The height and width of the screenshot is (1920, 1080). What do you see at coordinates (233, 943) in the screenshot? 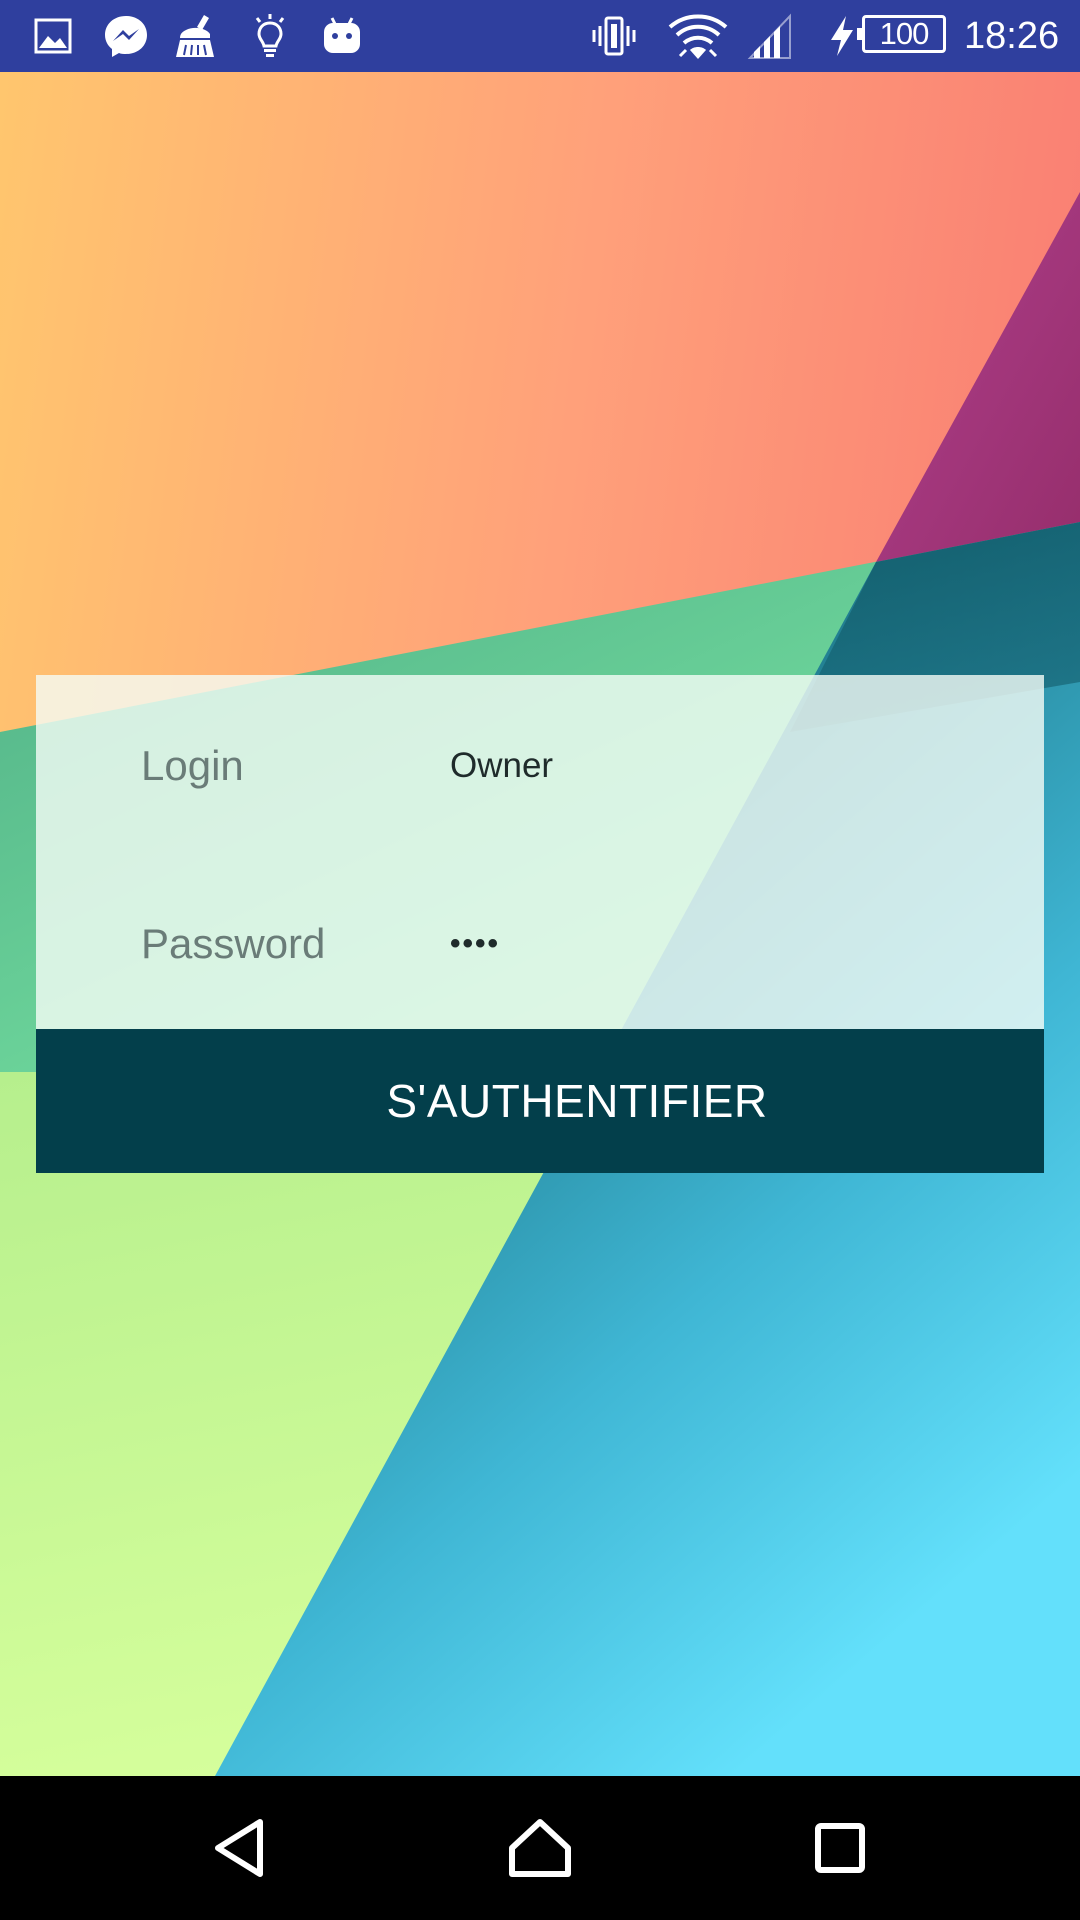
I see `password-label: Password` at bounding box center [233, 943].